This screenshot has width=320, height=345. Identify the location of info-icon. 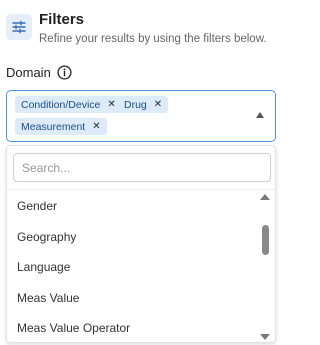
(64, 72).